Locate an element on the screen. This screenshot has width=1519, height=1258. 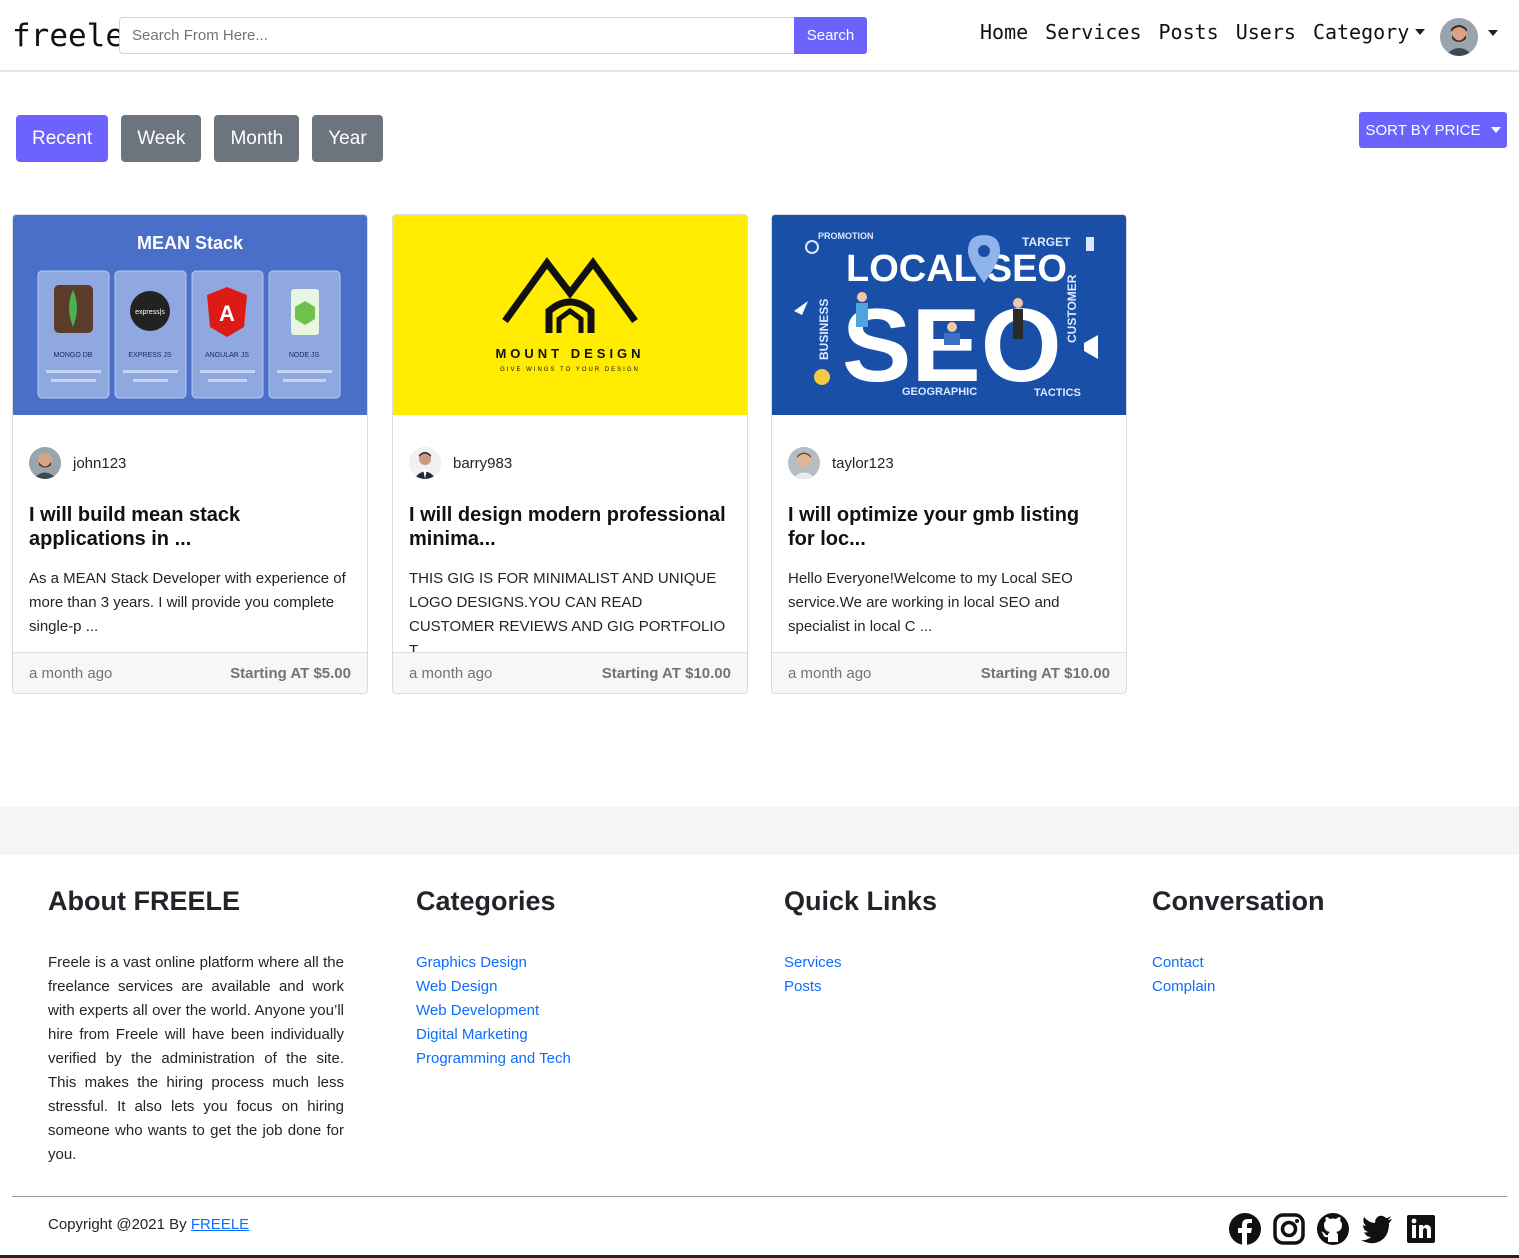
conversation-title: Conversation is located at coordinates (1238, 901).